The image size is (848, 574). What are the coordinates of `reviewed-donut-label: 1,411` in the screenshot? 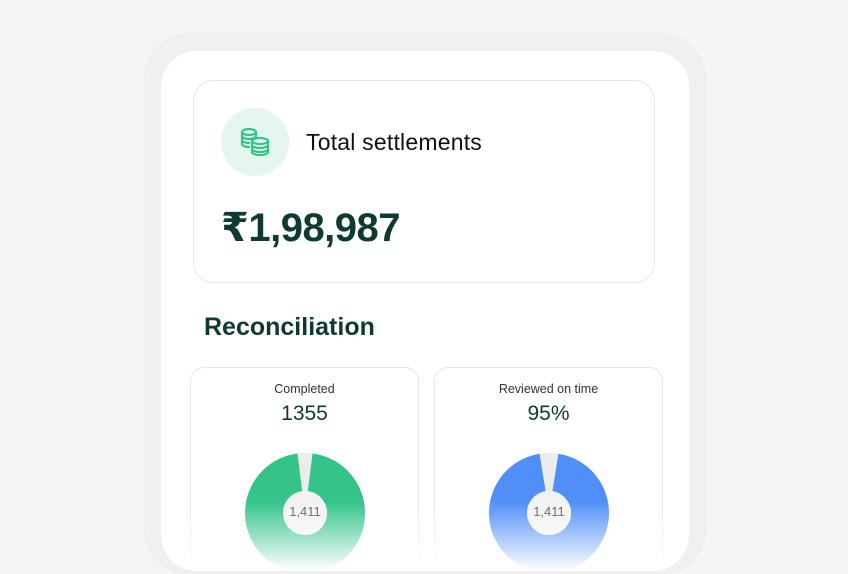 It's located at (549, 511).